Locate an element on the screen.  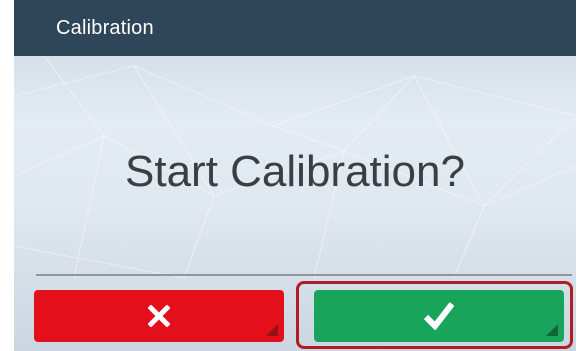
page-title: Calibration is located at coordinates (105, 28).